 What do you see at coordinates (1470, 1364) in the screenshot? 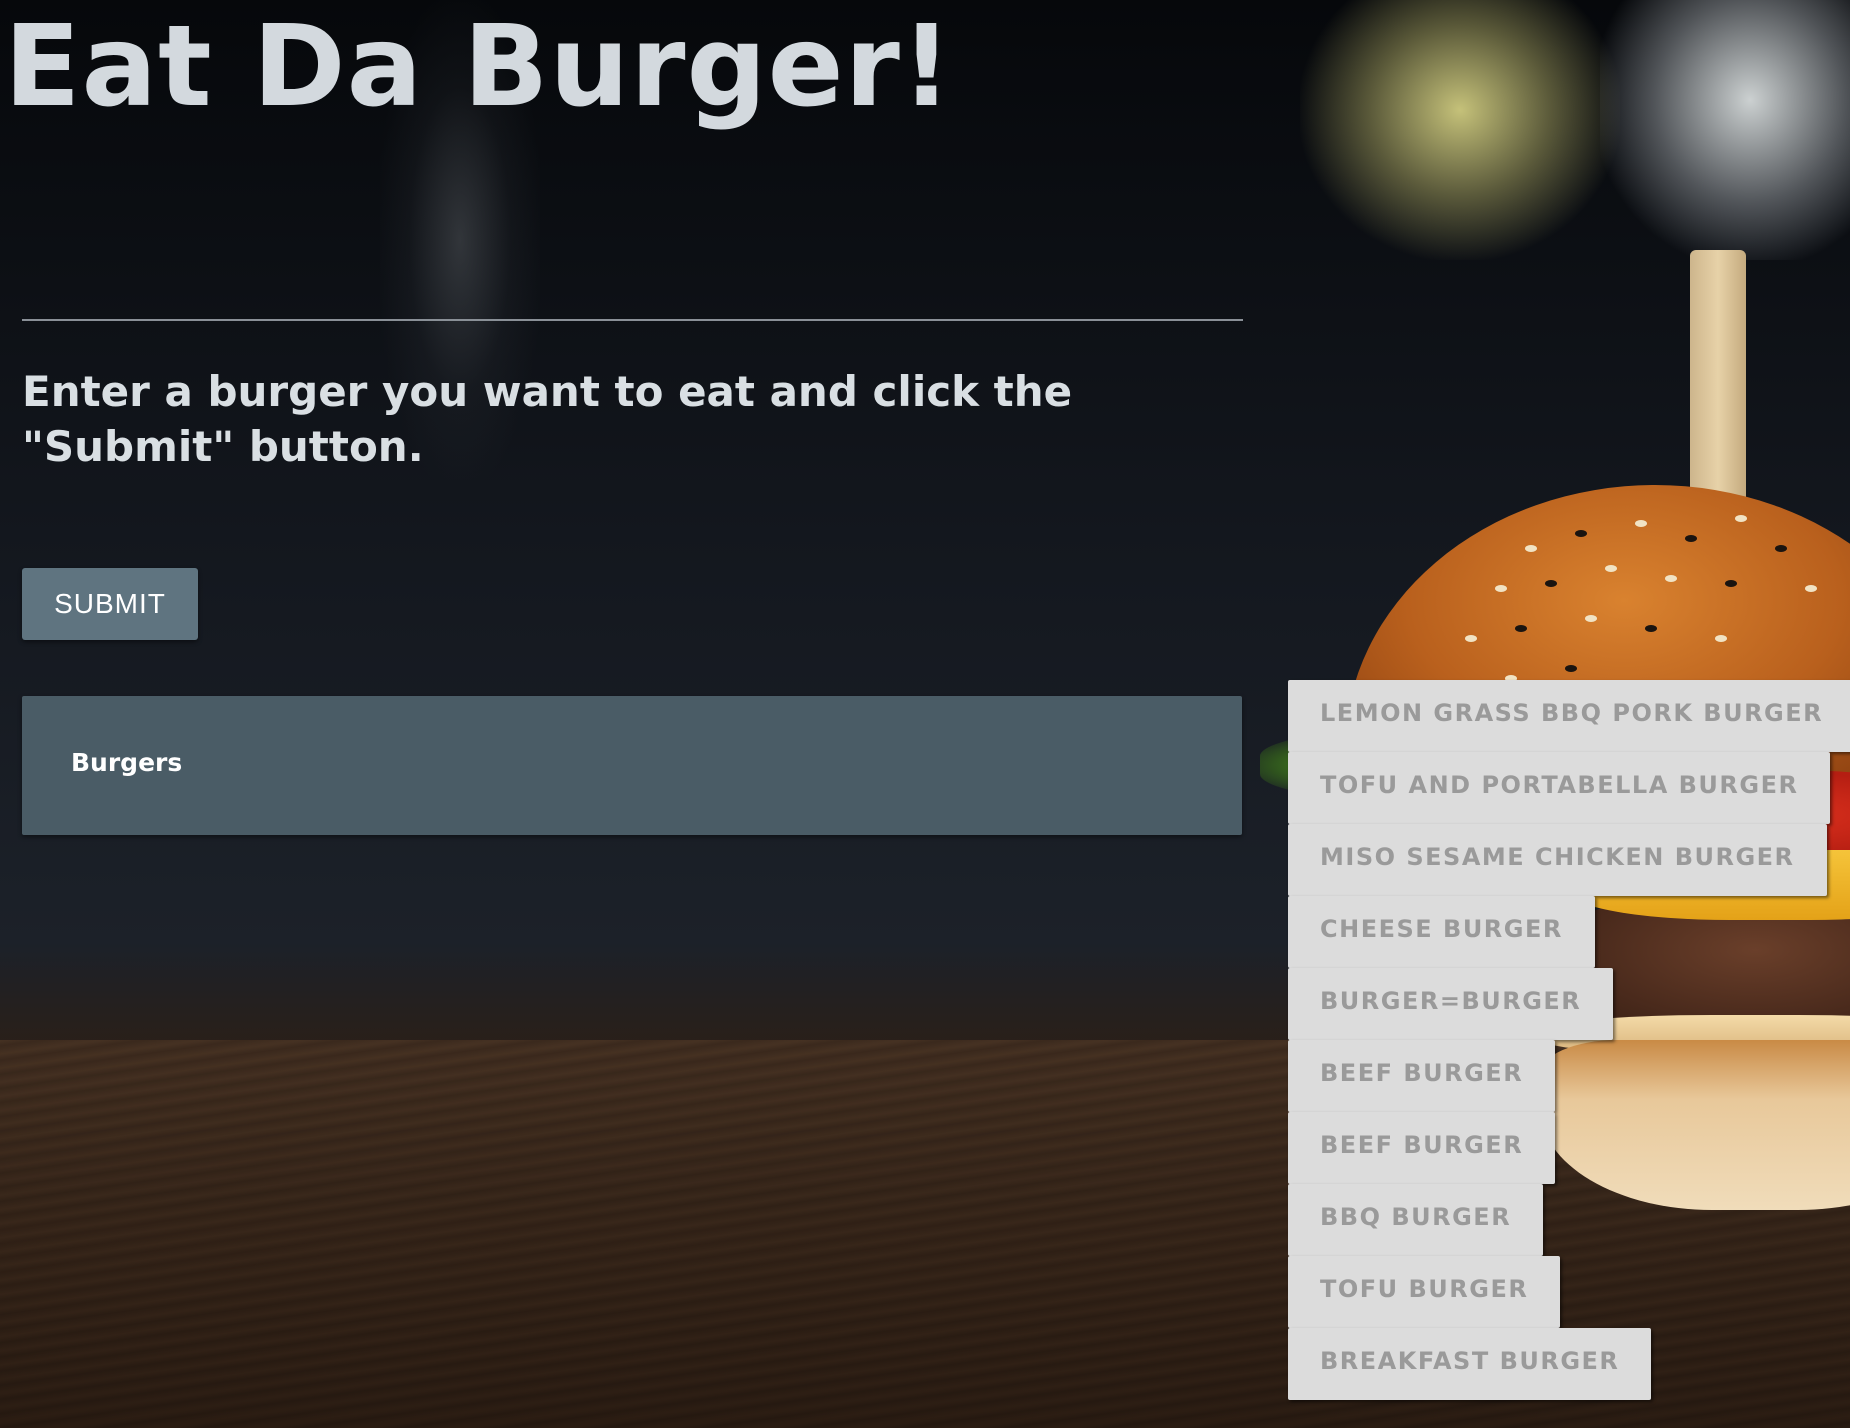
I see `burger-item: BREAKFAST BURGER` at bounding box center [1470, 1364].